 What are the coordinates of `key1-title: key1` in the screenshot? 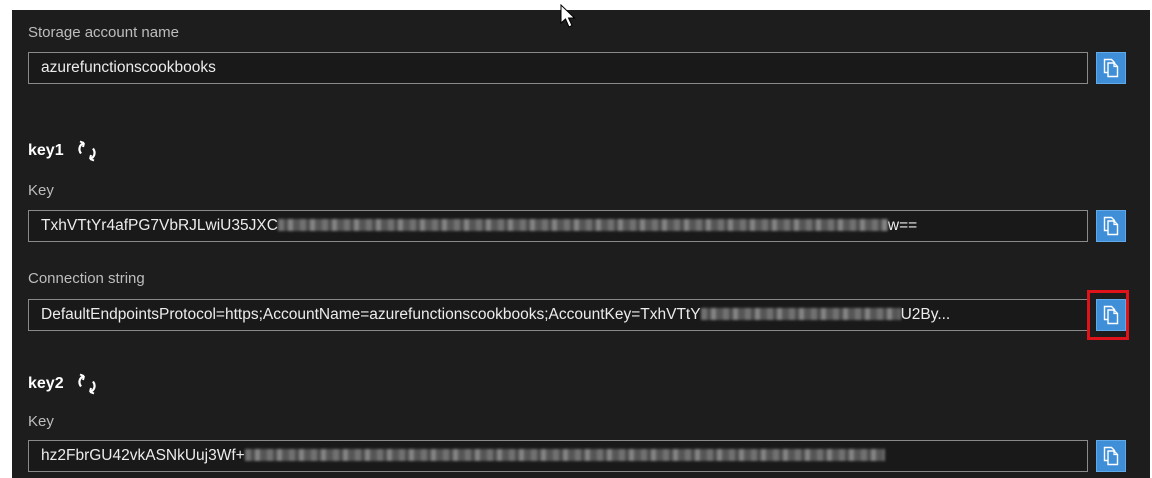 It's located at (46, 150).